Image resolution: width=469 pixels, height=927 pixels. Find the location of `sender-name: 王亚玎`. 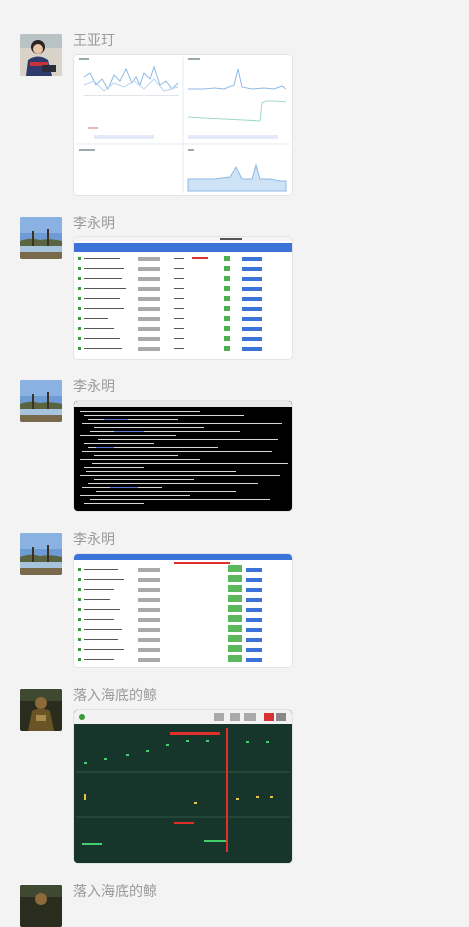

sender-name: 王亚玎 is located at coordinates (94, 41).